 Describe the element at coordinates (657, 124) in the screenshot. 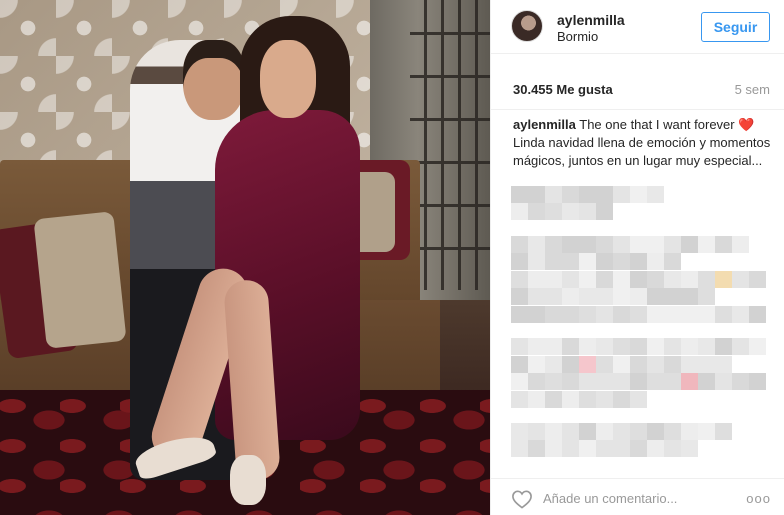

I see `caption-text: The one that I want forever` at that location.